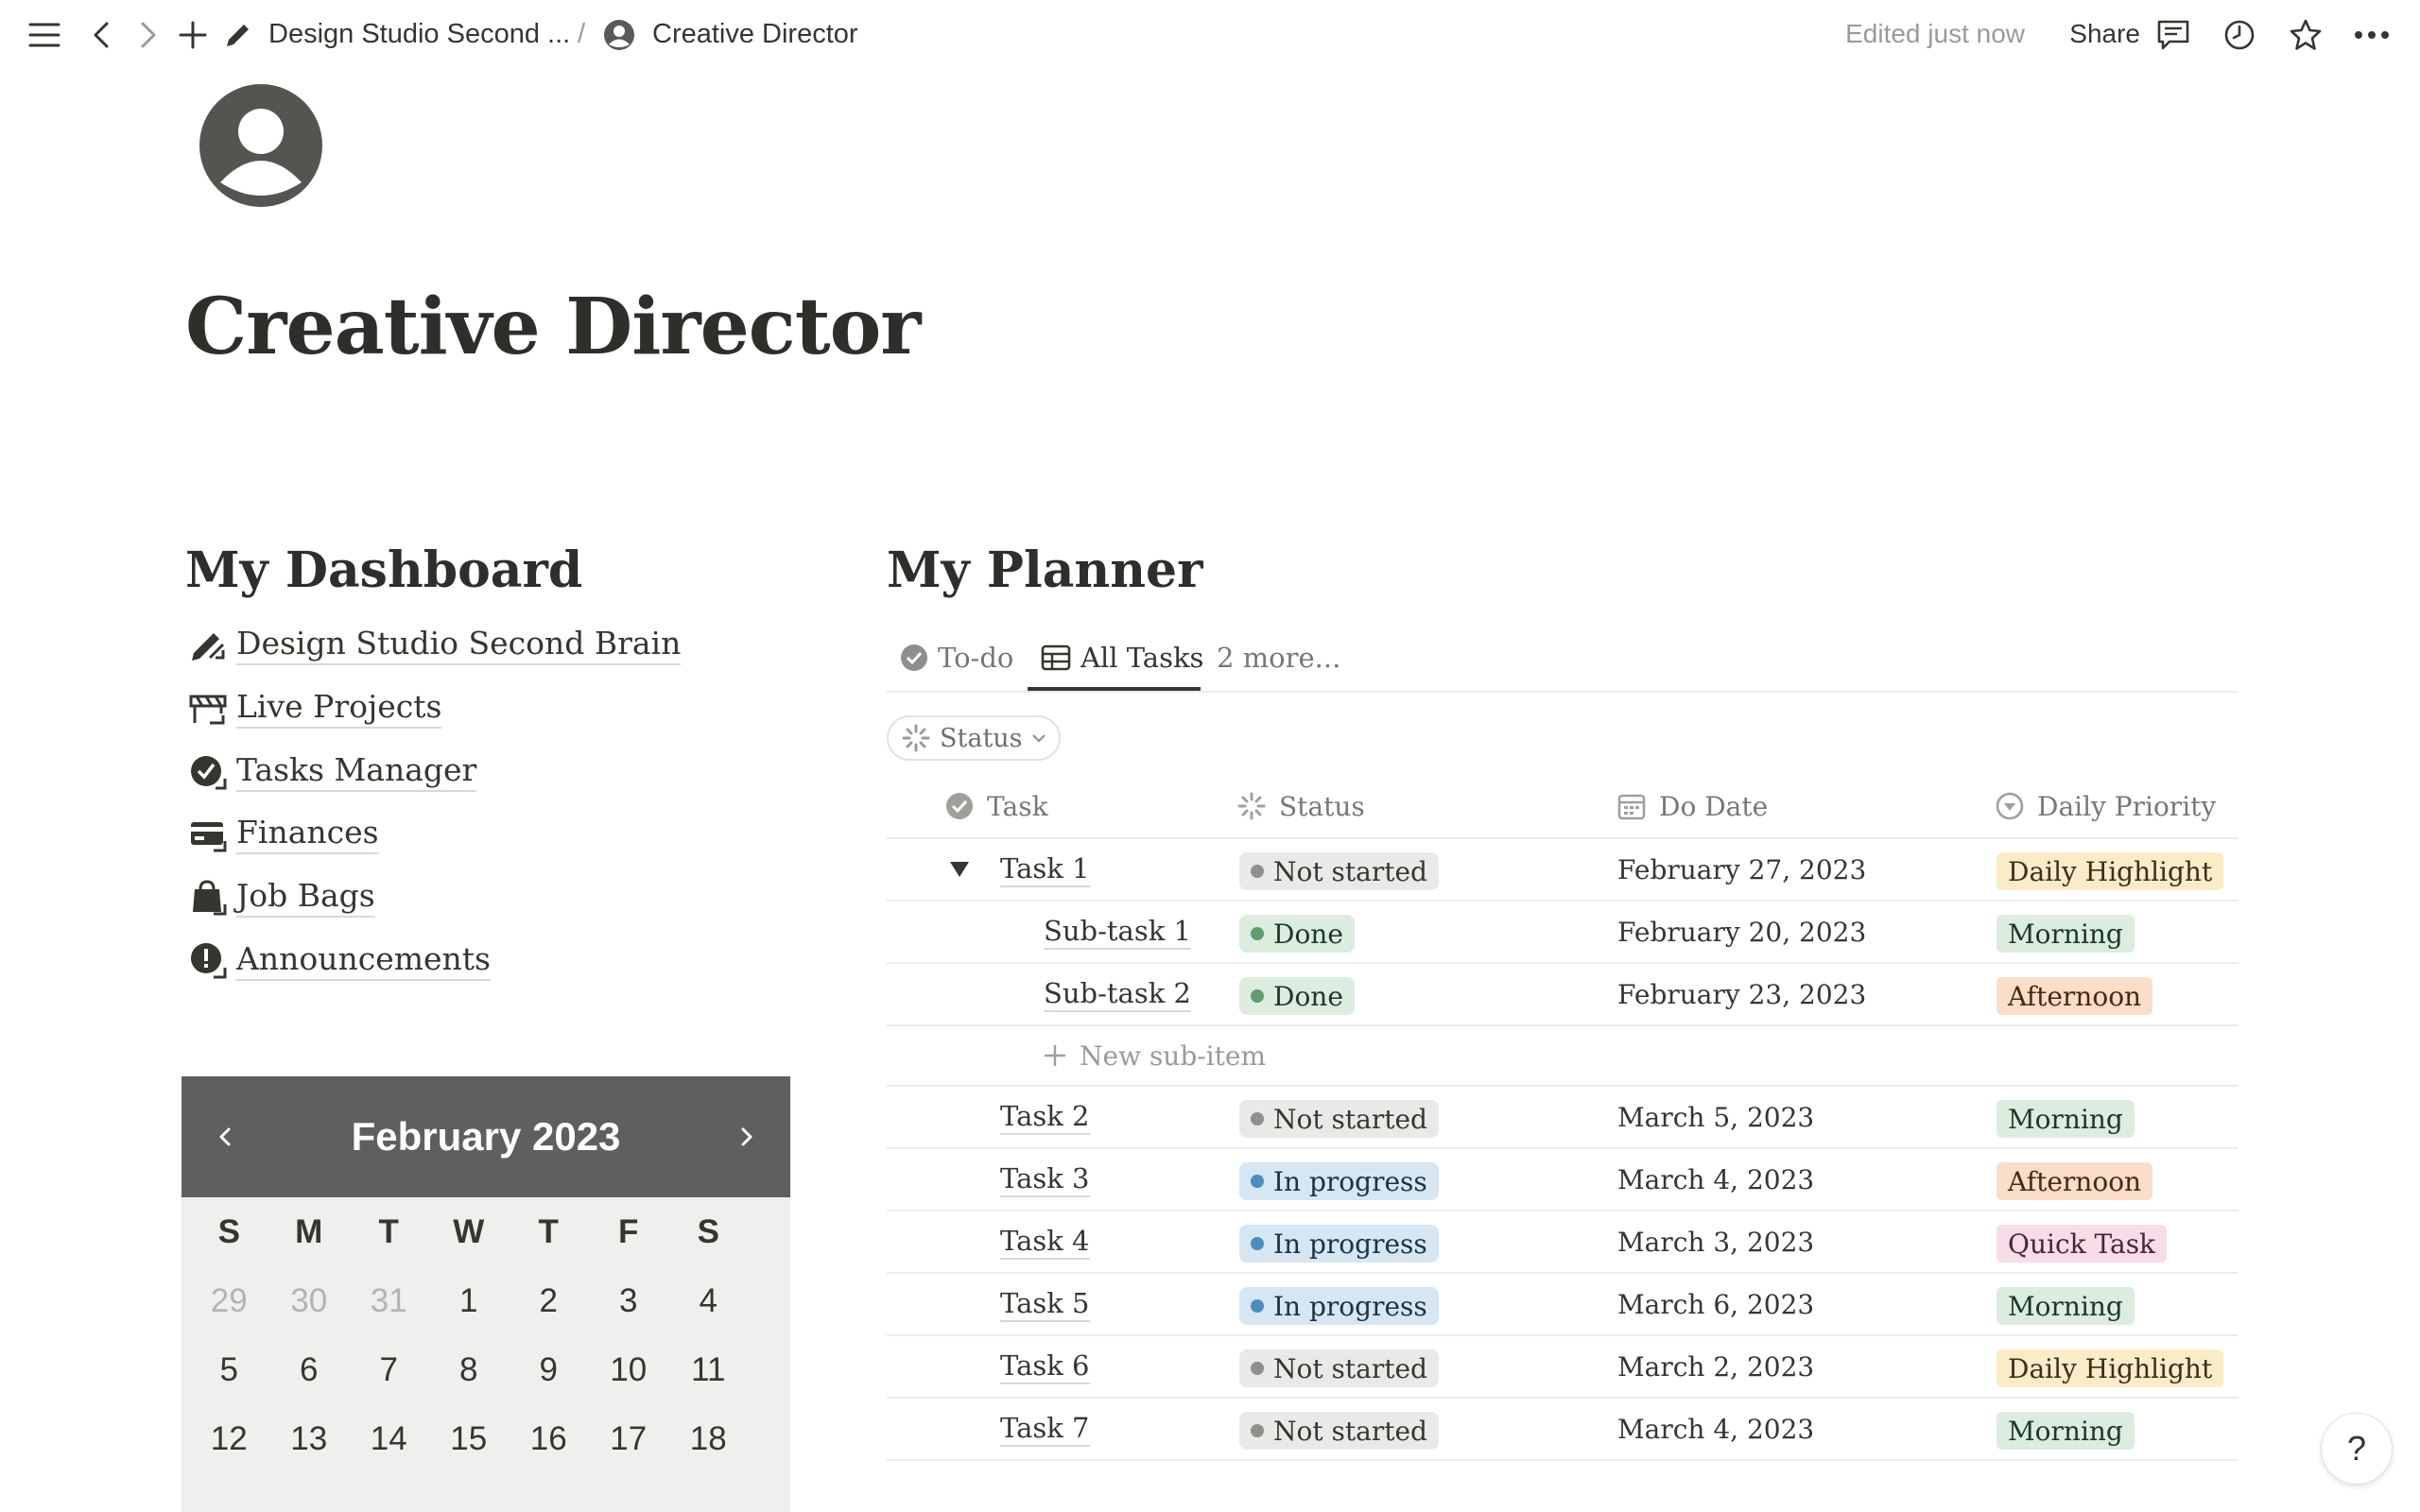 This screenshot has height=1512, width=2420. What do you see at coordinates (549, 1301) in the screenshot?
I see `calendar-day: 2` at bounding box center [549, 1301].